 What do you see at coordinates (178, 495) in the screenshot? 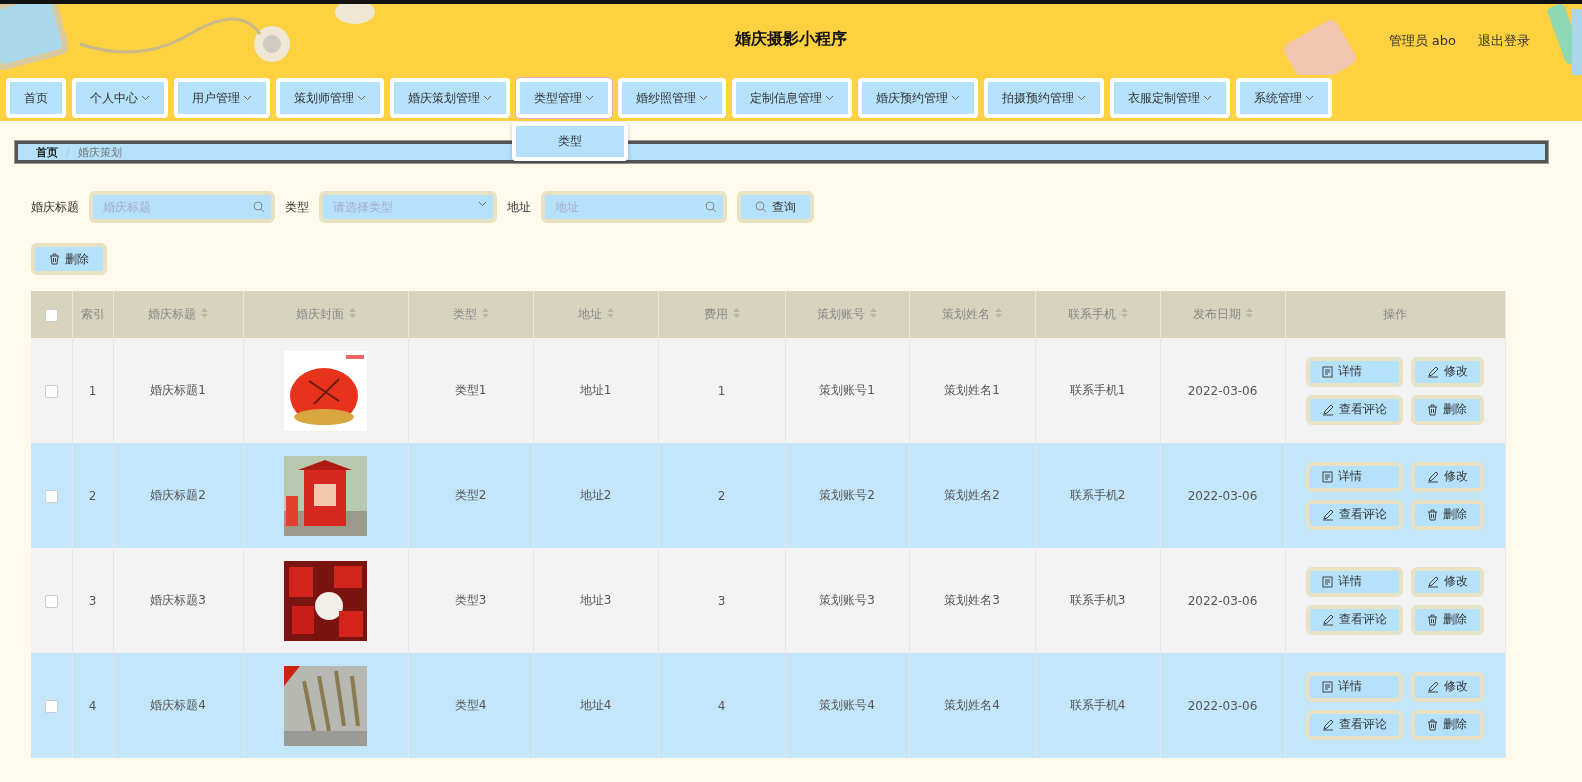
I see `table-cell: 婚庆标题2` at bounding box center [178, 495].